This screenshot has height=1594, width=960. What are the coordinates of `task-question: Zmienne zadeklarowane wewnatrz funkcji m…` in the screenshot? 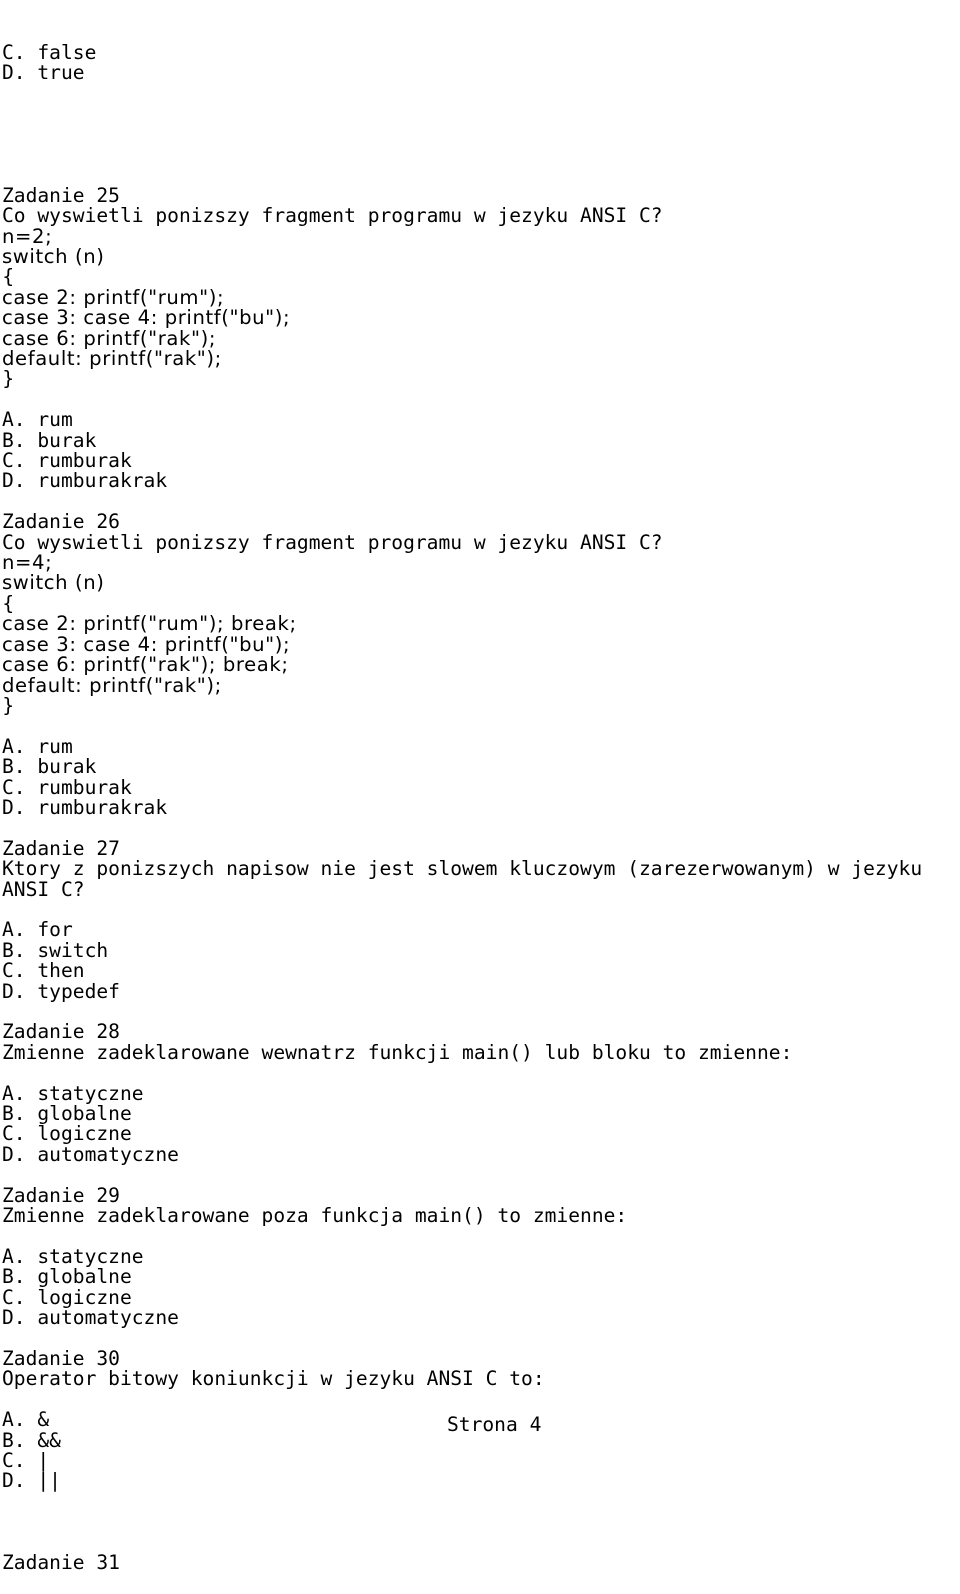 It's located at (397, 1052).